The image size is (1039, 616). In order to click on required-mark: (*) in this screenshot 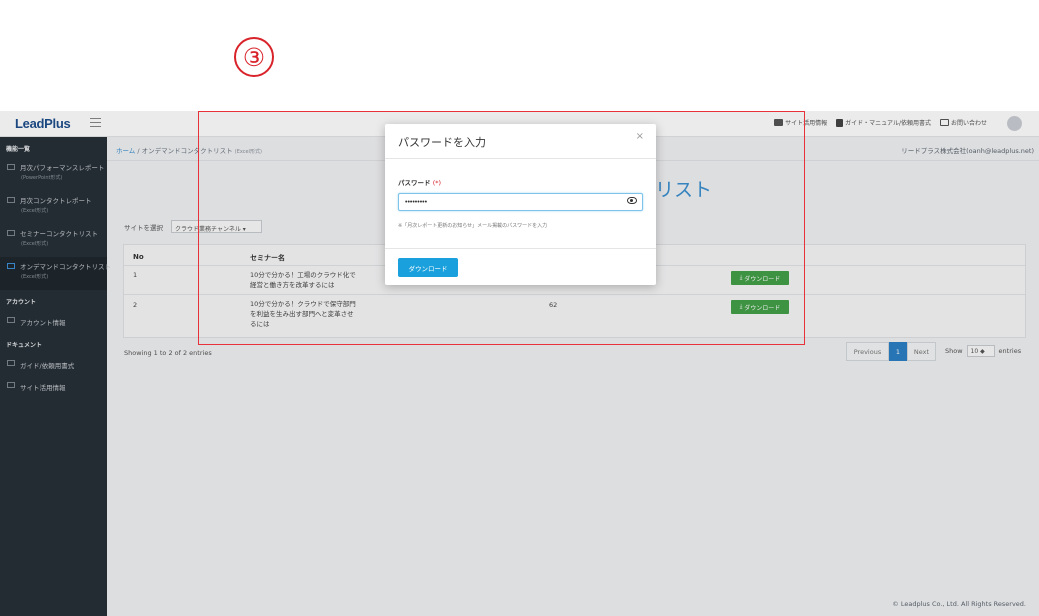, I will do `click(437, 183)`.